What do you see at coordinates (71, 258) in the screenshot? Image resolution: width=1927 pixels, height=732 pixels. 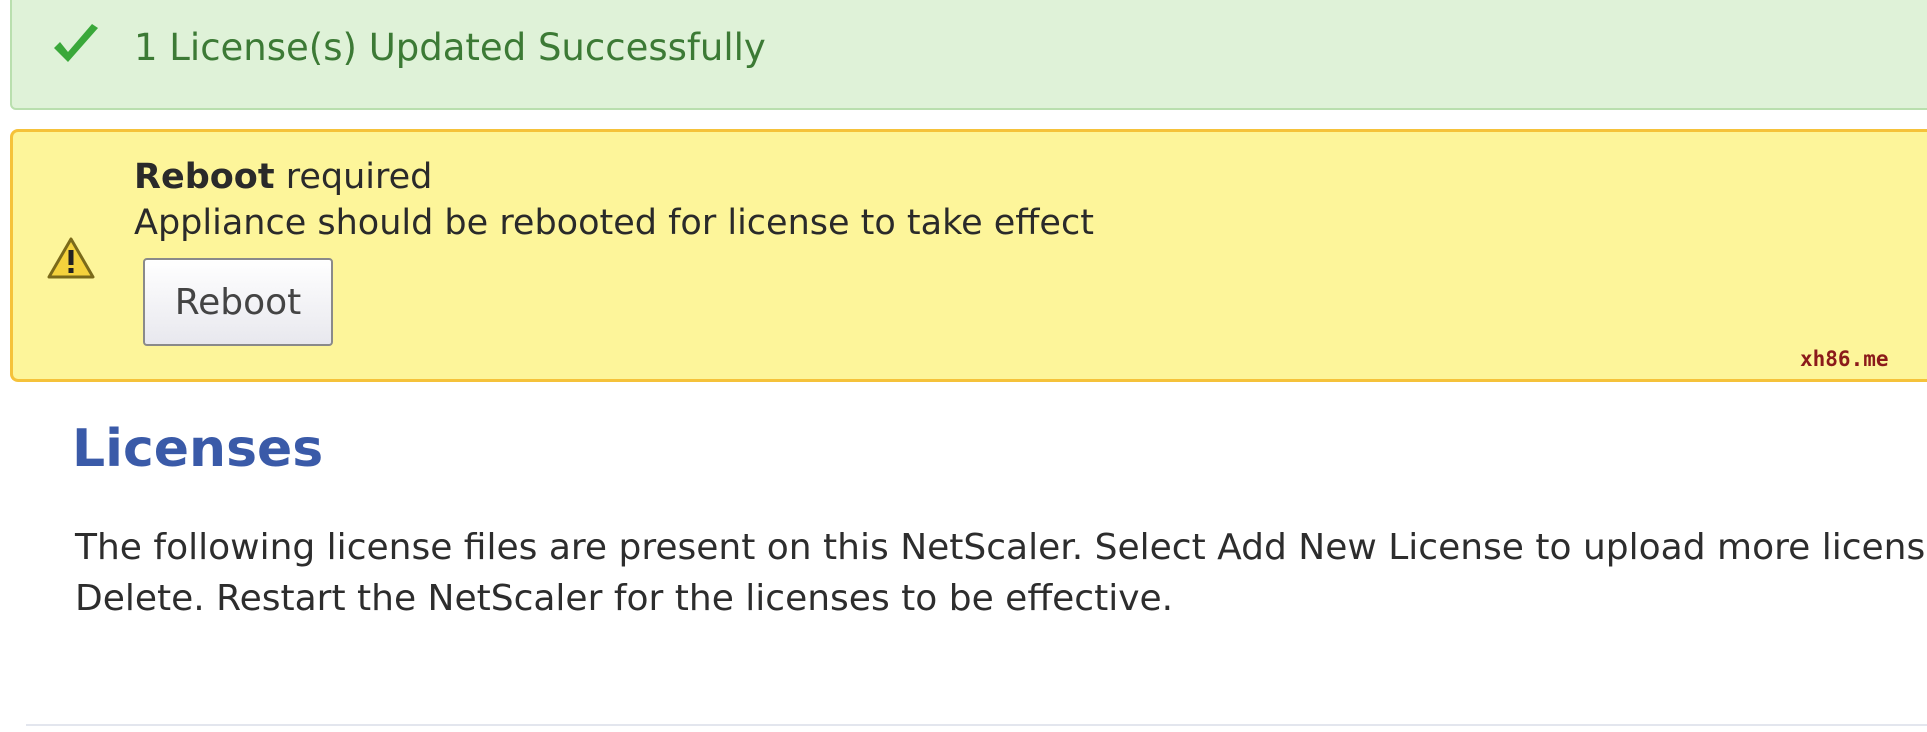 I see `warning-triangle-icon` at bounding box center [71, 258].